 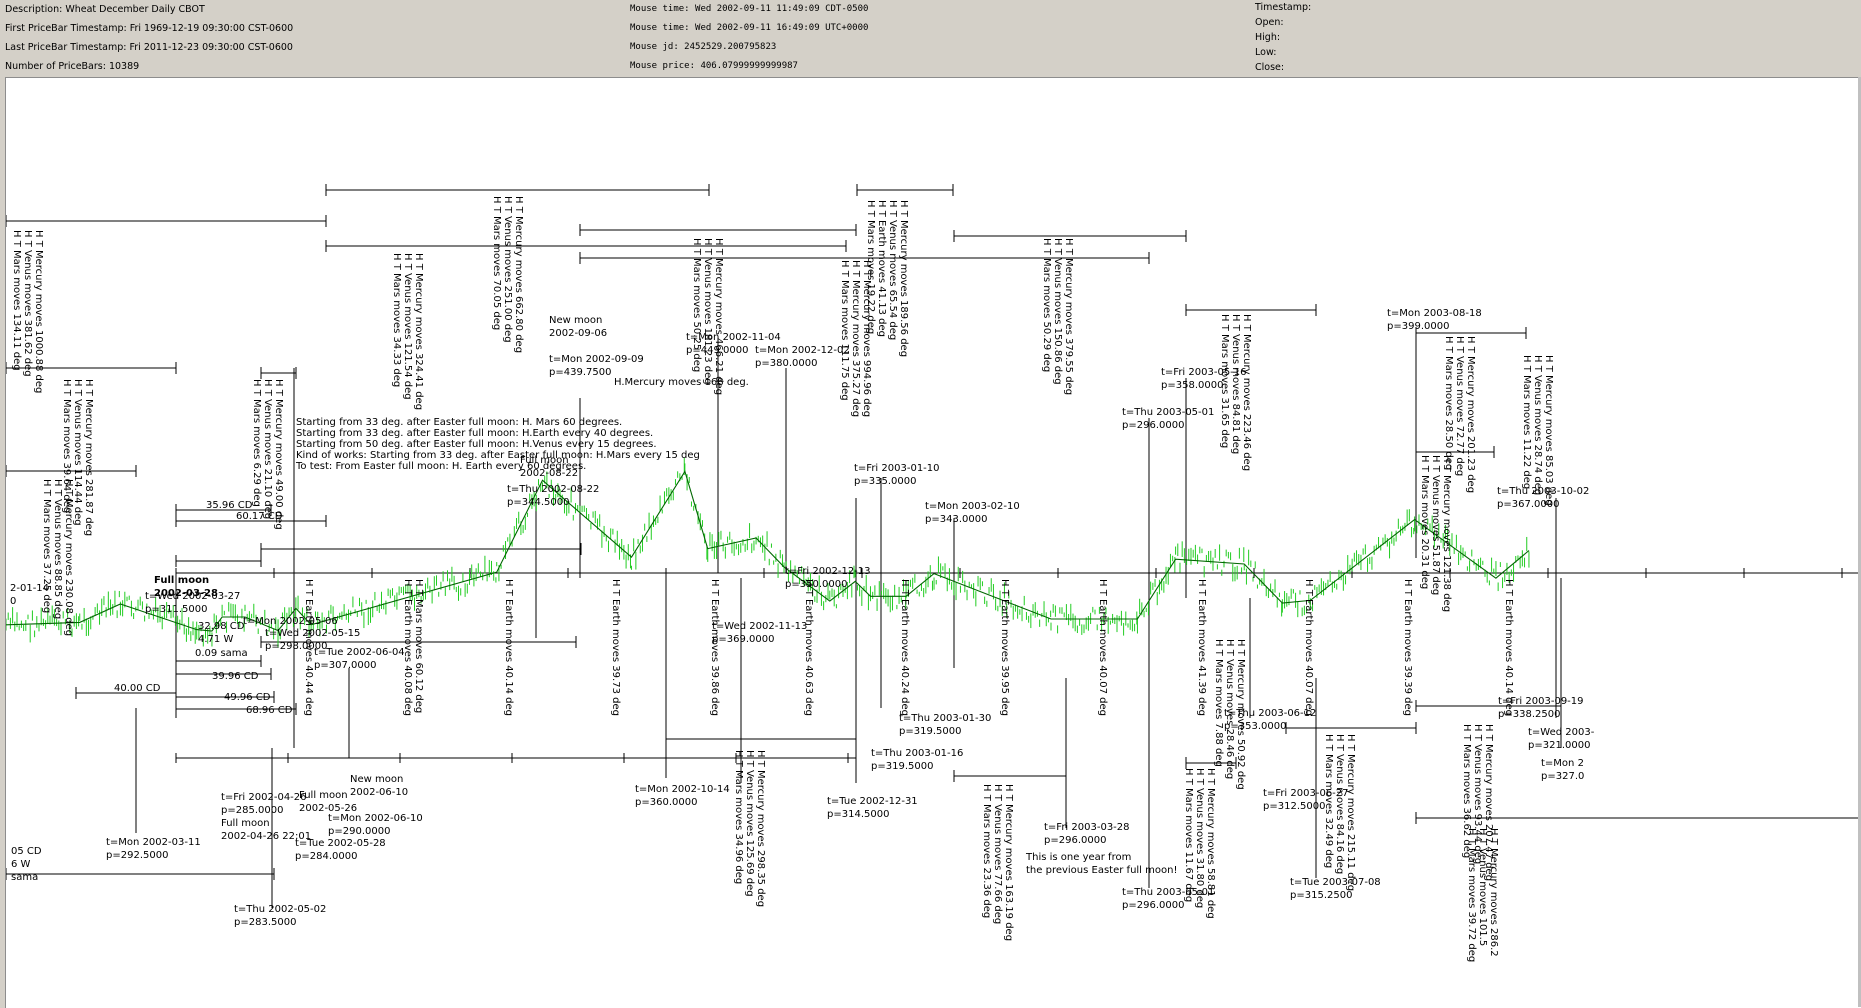 What do you see at coordinates (221, 626) in the screenshot?
I see `measure-label: 32.98 CD` at bounding box center [221, 626].